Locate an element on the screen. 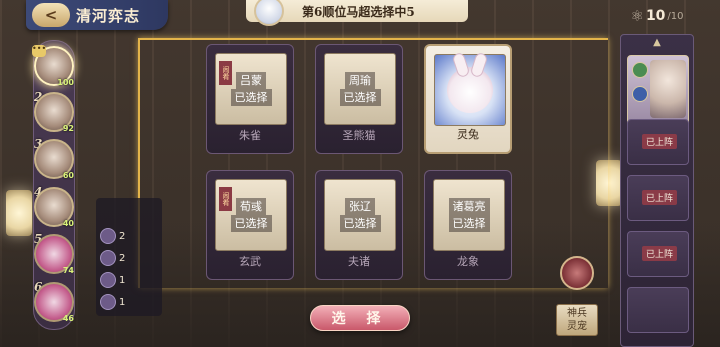  pet-card-longxiang: 诸葛亮 已选择 龙象 is located at coordinates (468, 225).